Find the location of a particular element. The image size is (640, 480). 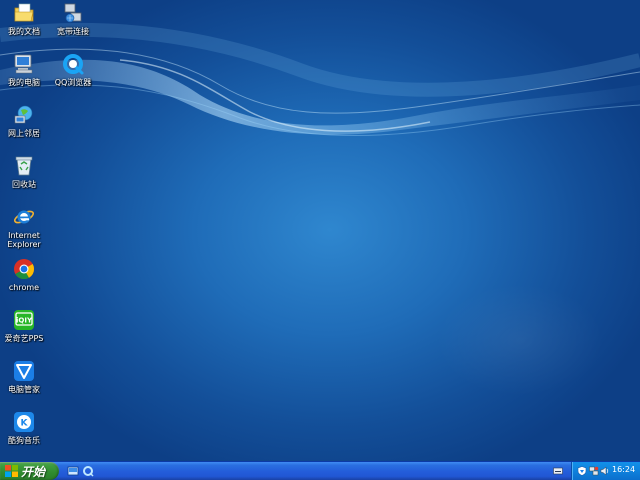

desktop-icon-label: 回收站 is located at coordinates (24, 184).